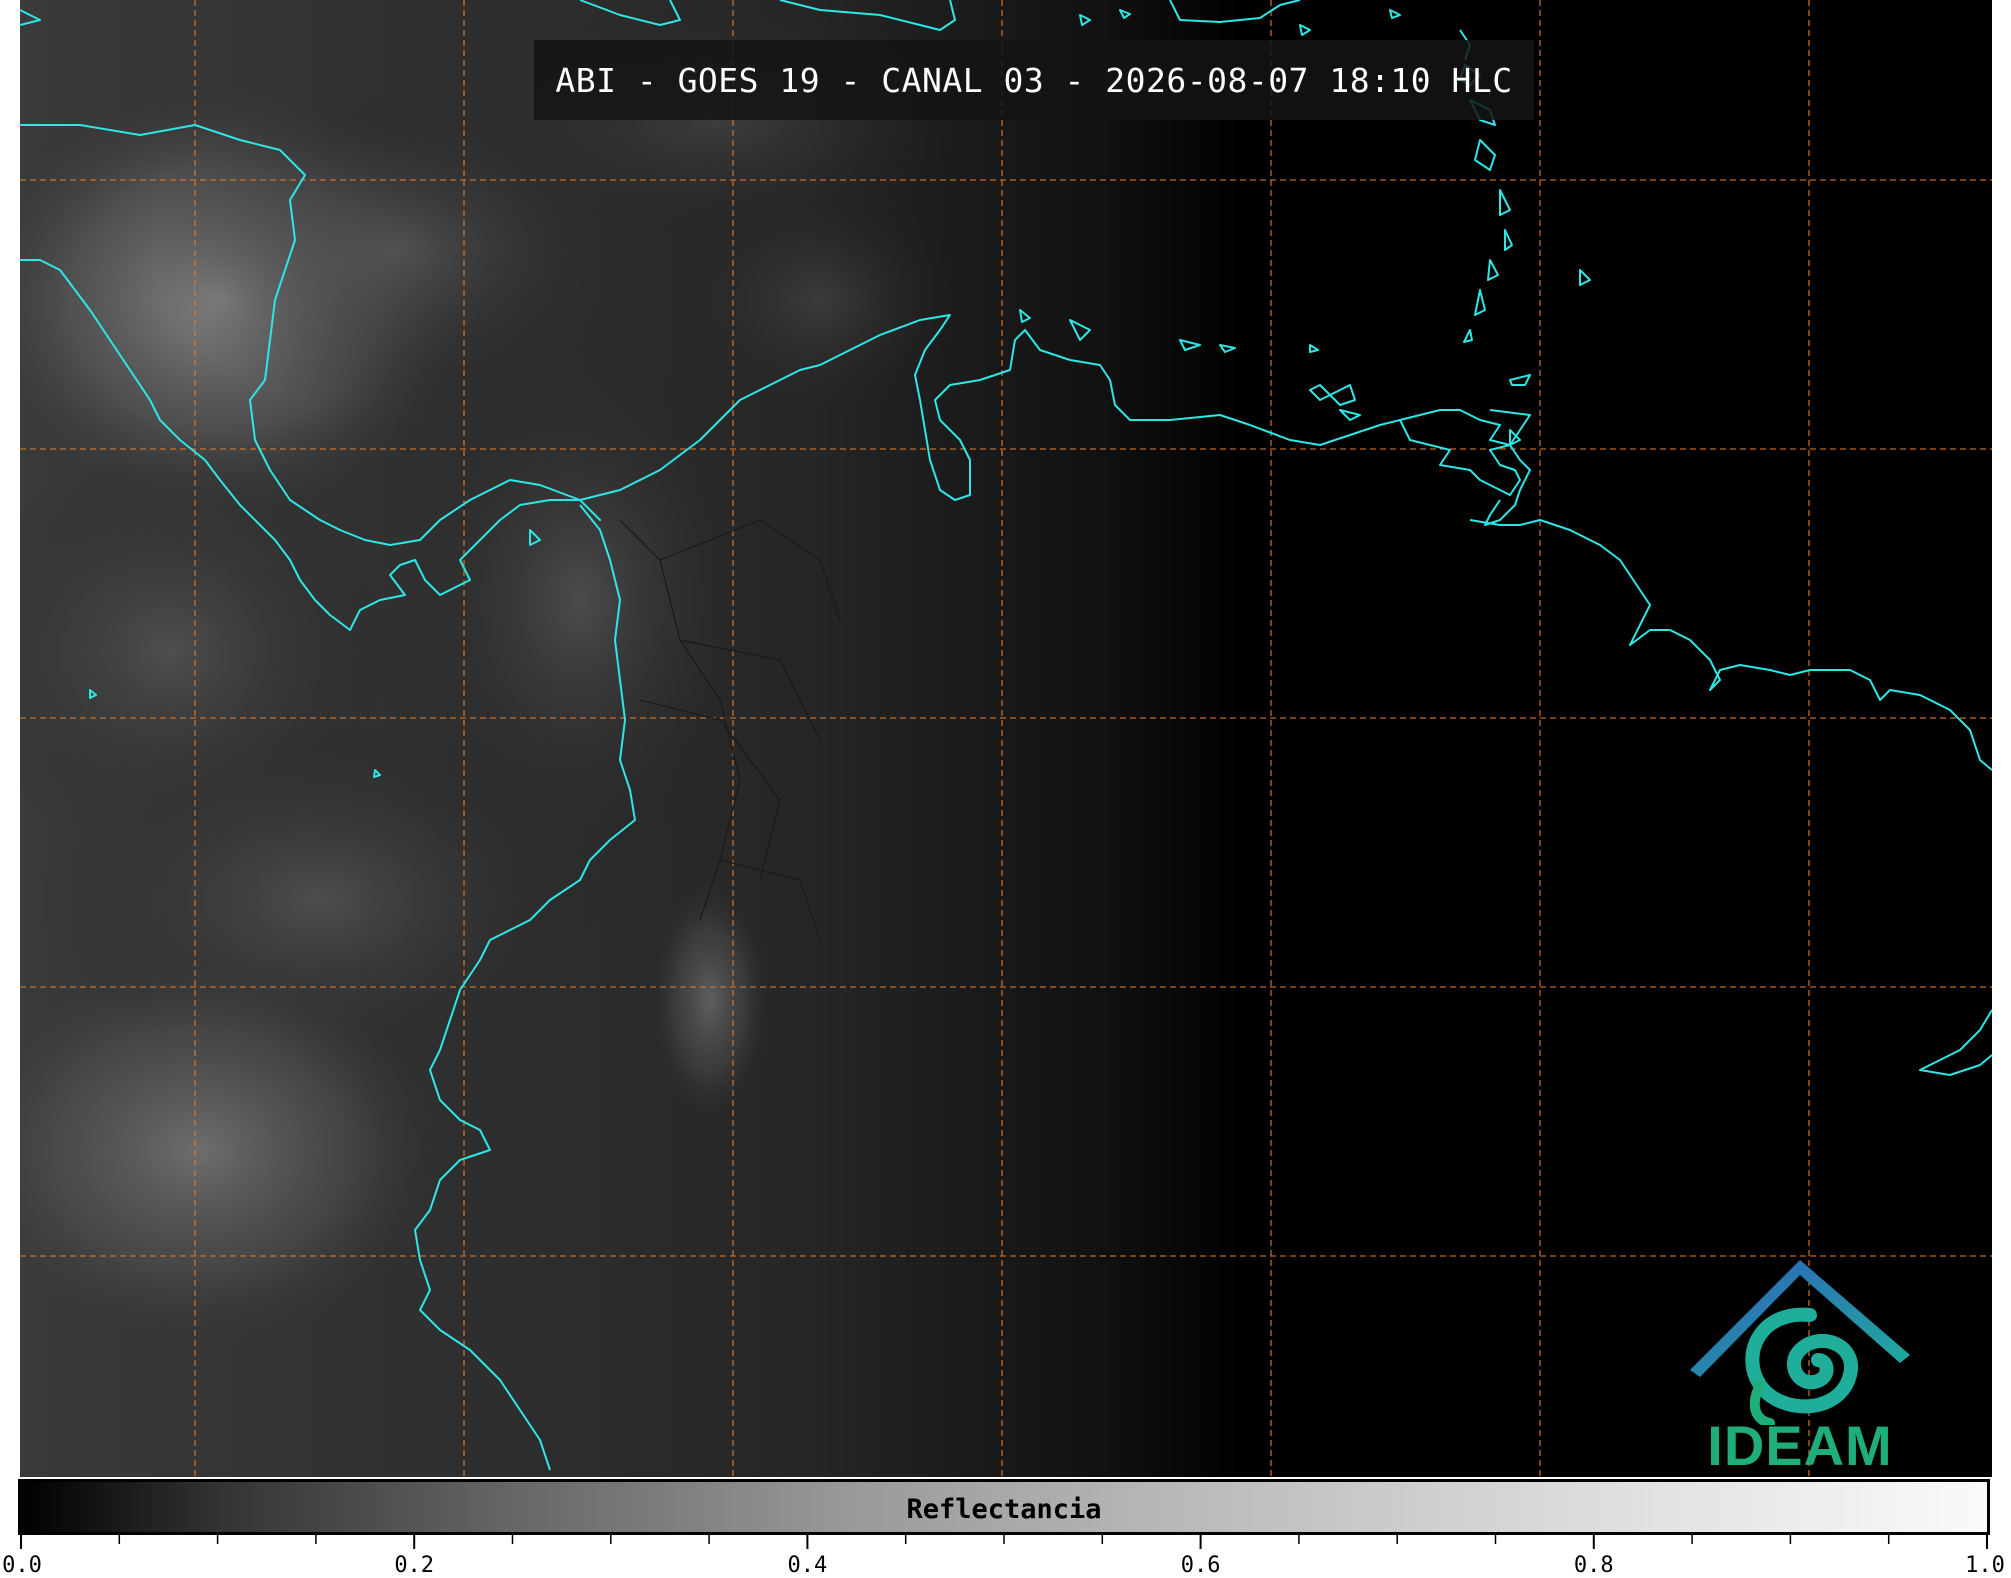 The image size is (2011, 1578). I want to click on colorbar: Reflectancia, so click(1004, 1507).